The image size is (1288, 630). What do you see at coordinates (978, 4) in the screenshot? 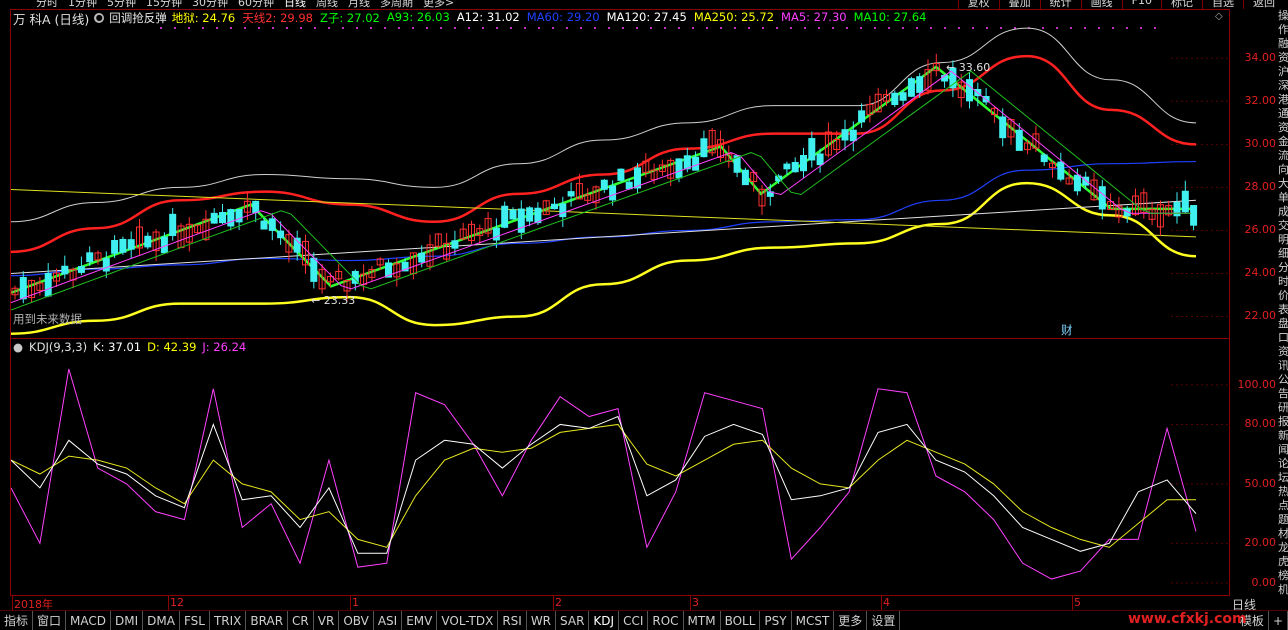
I see `tool-tab-0: 复权` at bounding box center [978, 4].